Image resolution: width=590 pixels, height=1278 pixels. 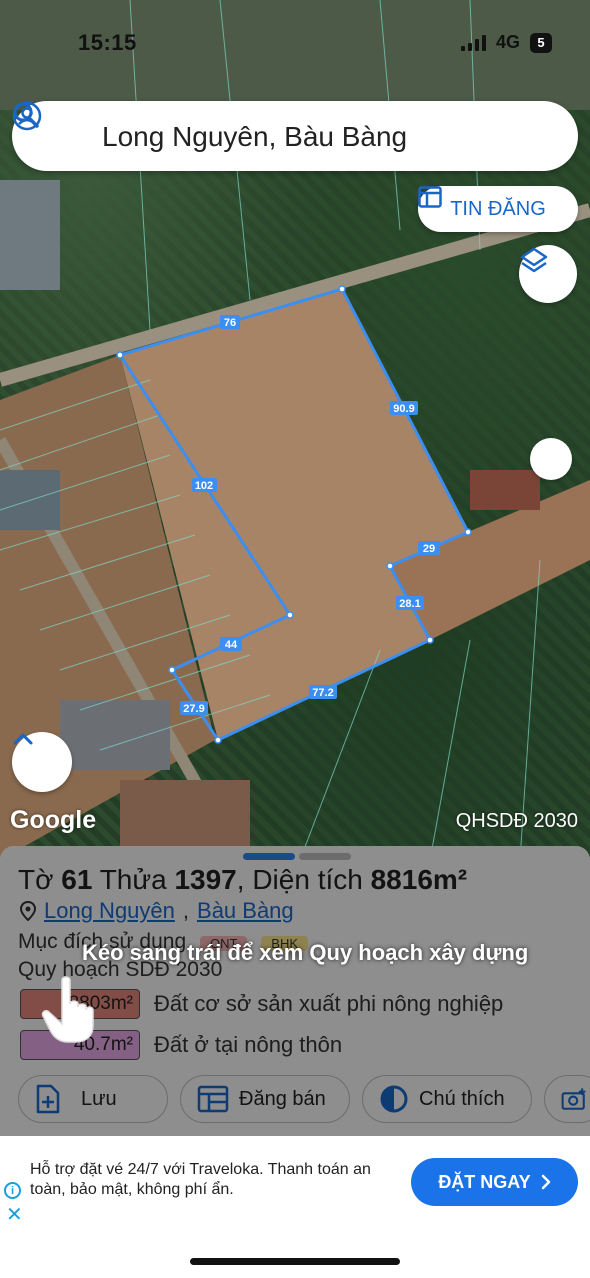 What do you see at coordinates (494, 1182) in the screenshot?
I see `ad-cta-button: ĐẶT NGAY` at bounding box center [494, 1182].